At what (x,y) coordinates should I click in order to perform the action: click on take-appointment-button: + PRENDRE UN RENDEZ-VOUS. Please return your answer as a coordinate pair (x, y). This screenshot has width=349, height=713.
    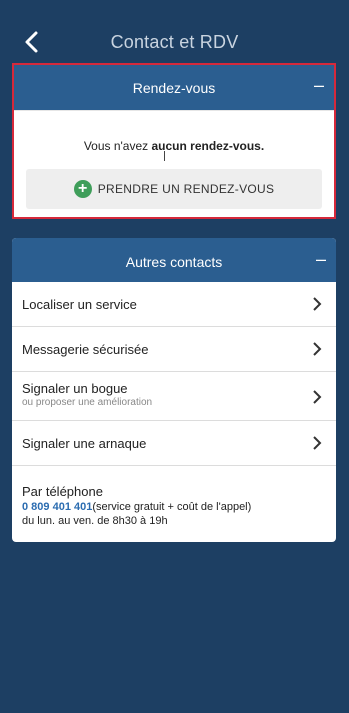
    Looking at the image, I should click on (174, 189).